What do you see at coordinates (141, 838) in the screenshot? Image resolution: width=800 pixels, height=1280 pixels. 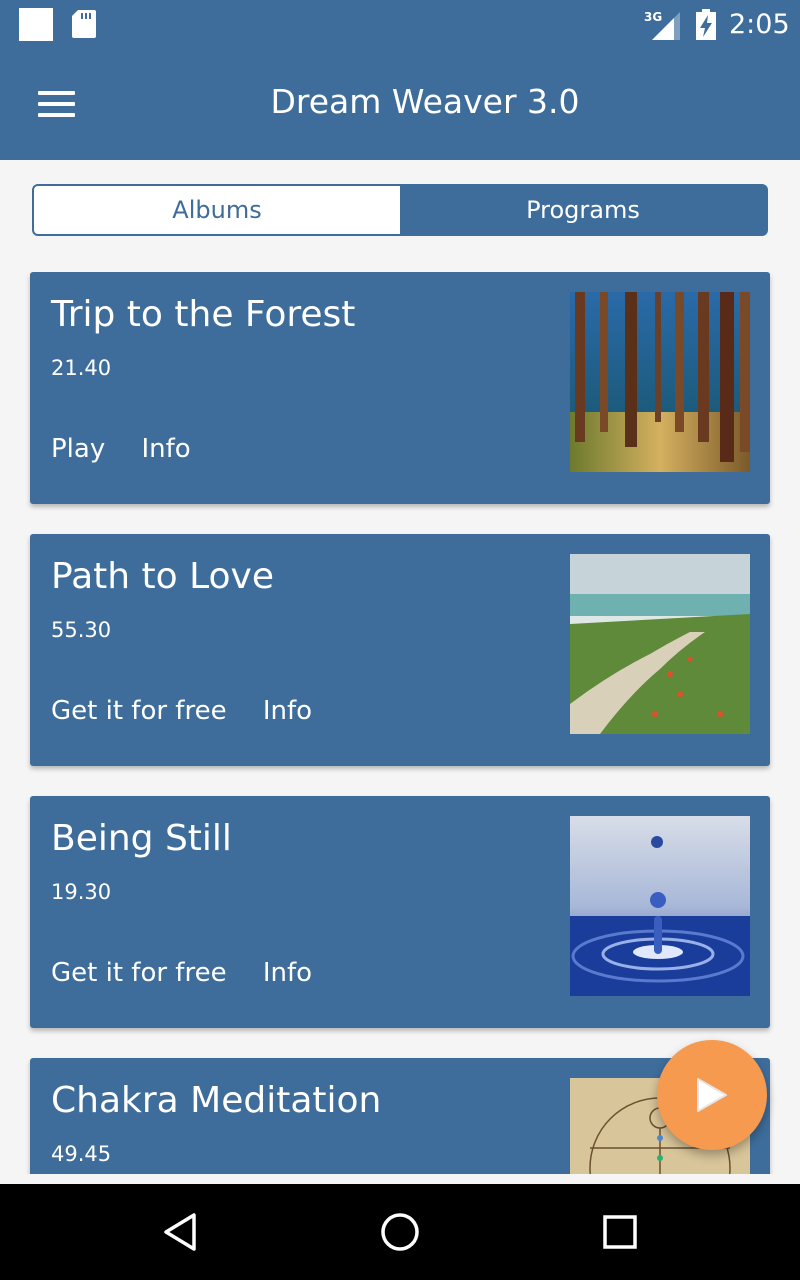 I see `album-title: Being Still` at bounding box center [141, 838].